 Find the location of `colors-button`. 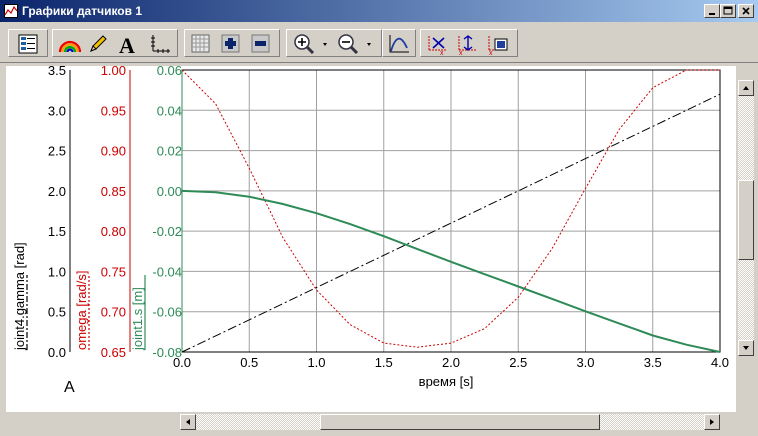

colors-button is located at coordinates (70, 44).